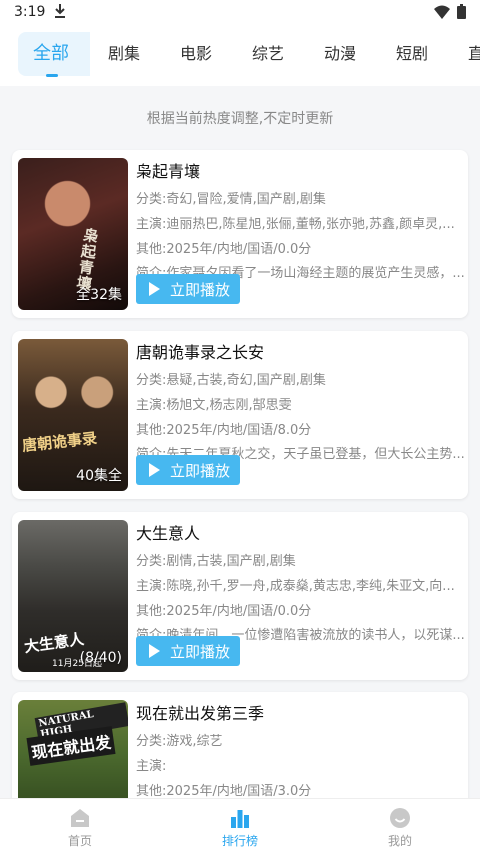 This screenshot has width=480, height=854. I want to click on show-title: 唐朝诡事录之长安, so click(200, 351).